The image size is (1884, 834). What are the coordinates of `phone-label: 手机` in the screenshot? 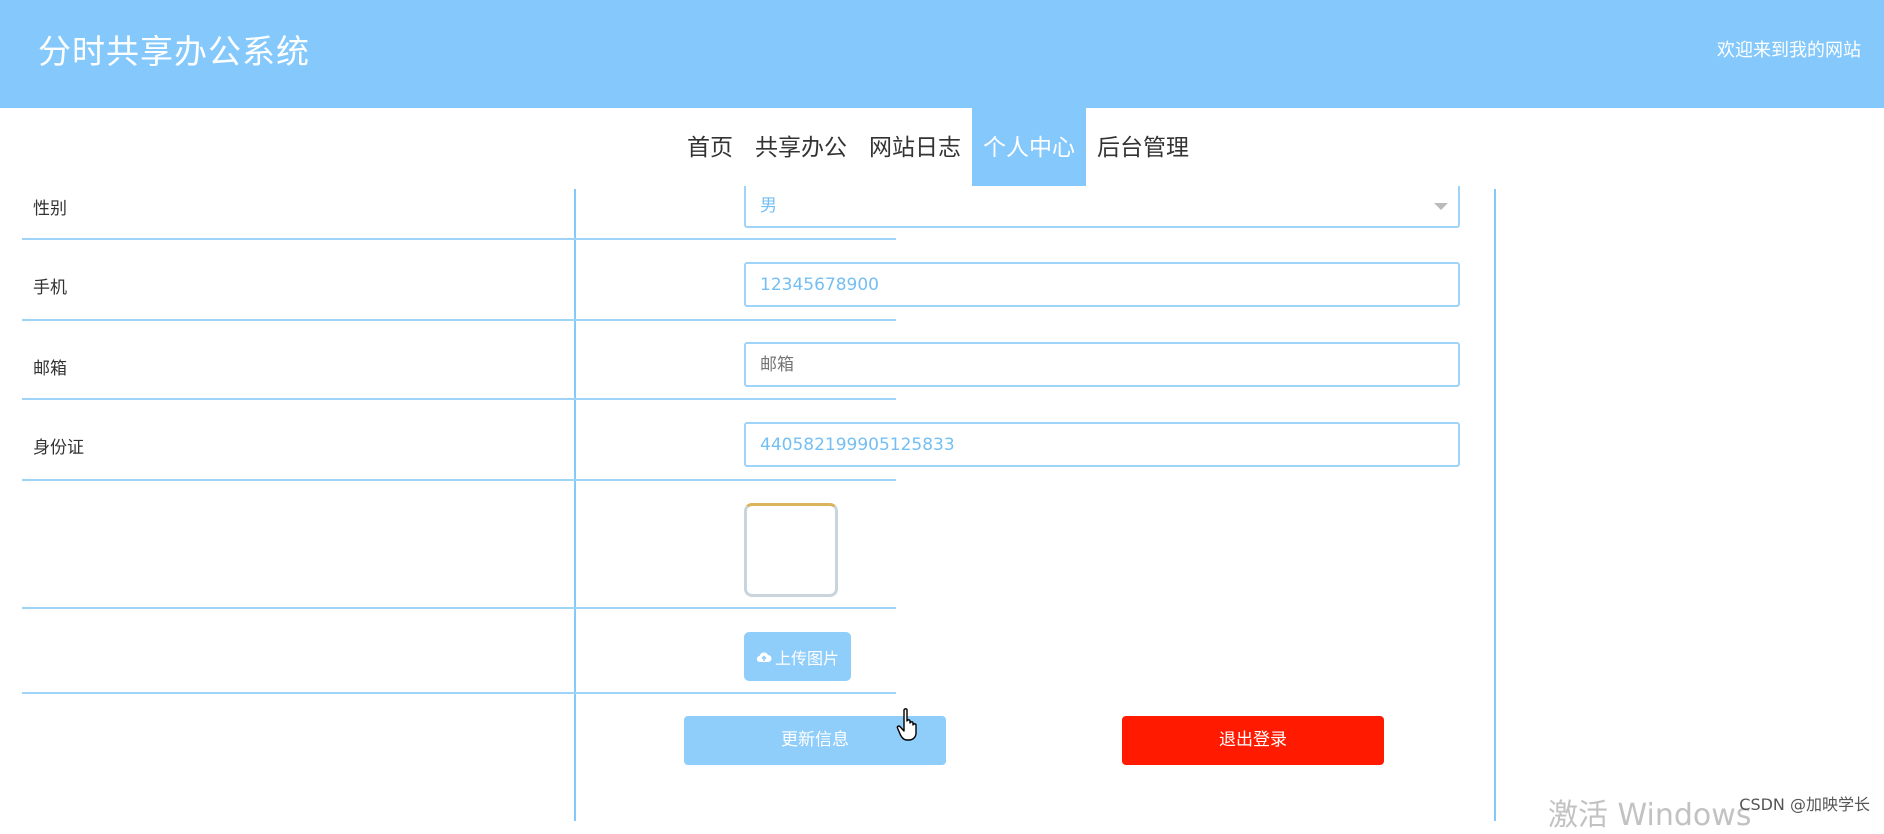 It's located at (50, 288).